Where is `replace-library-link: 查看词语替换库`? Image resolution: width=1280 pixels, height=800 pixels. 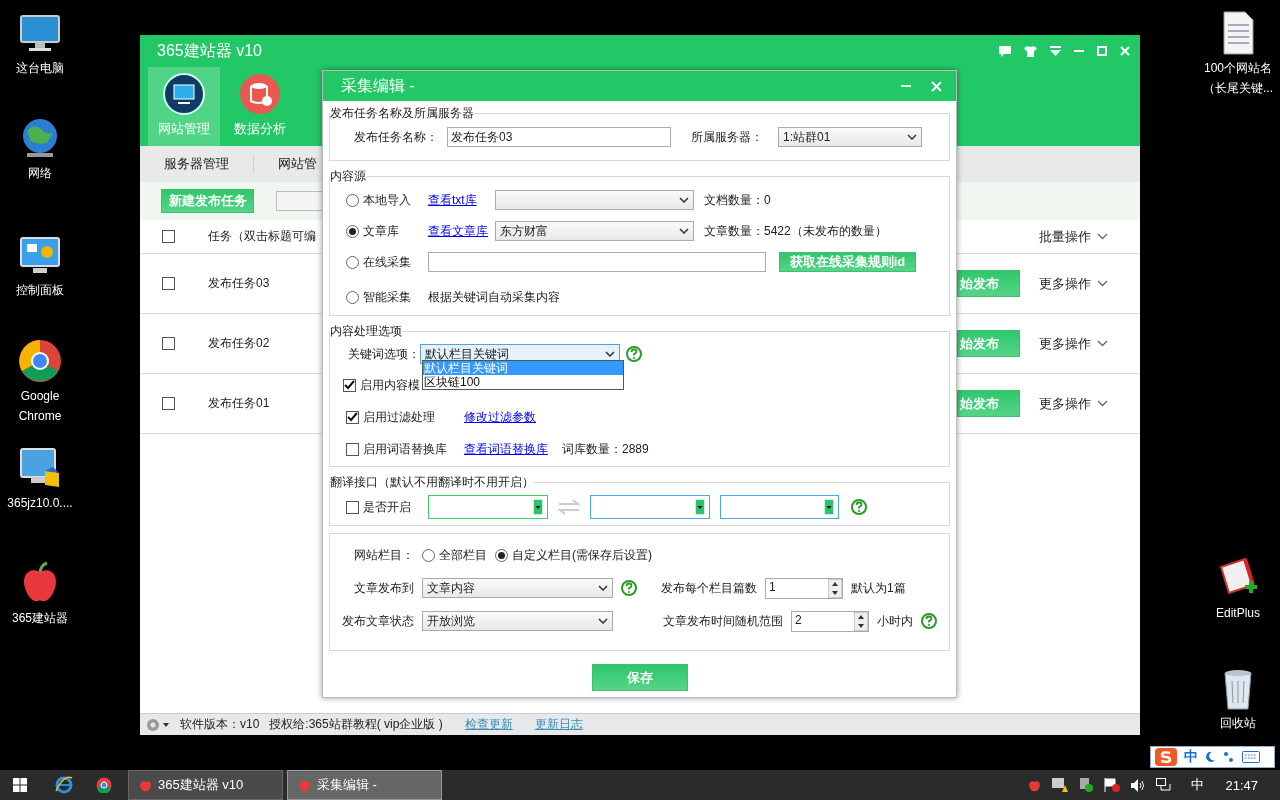
replace-library-link: 查看词语替换库 is located at coordinates (506, 449).